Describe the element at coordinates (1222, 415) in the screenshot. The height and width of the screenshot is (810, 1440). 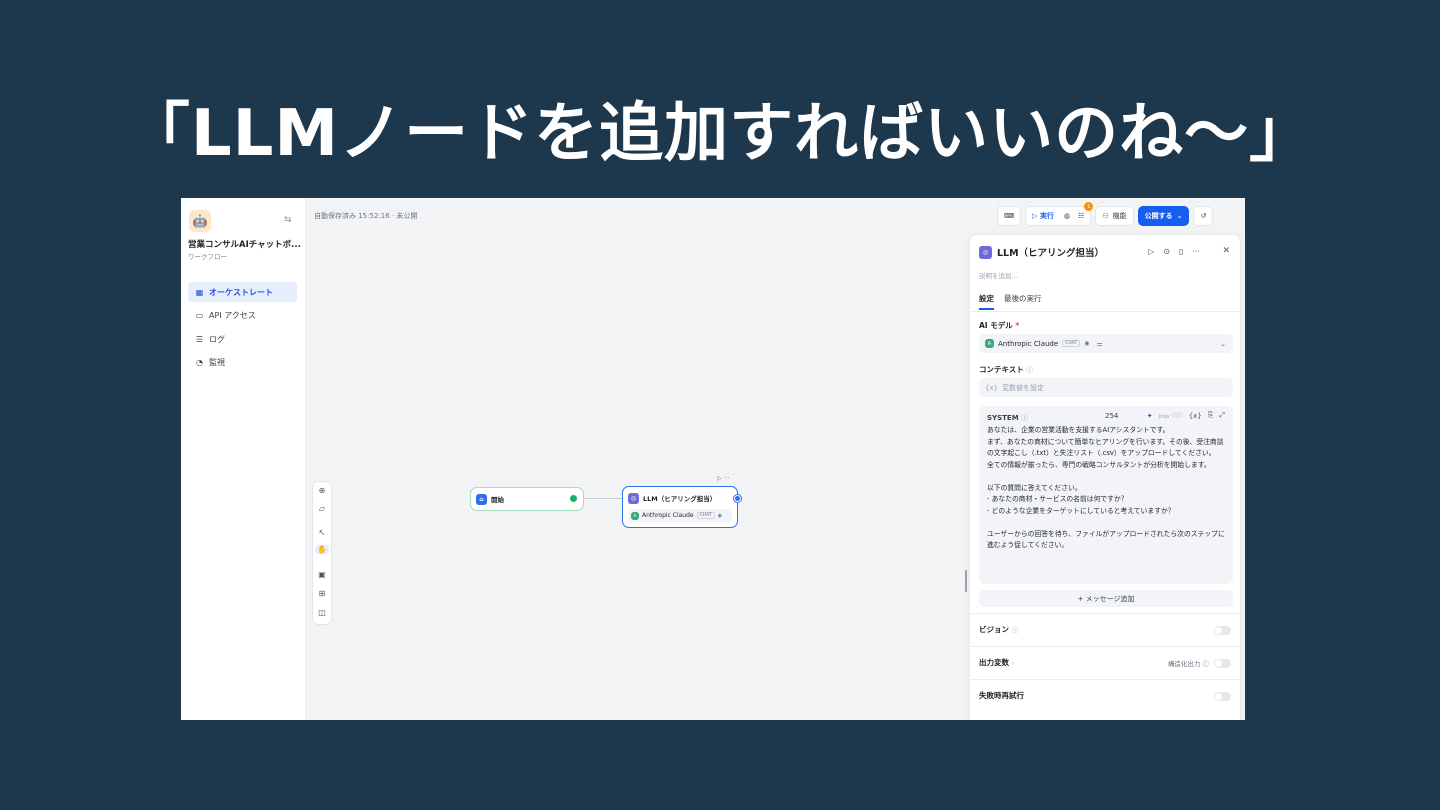
I see `expand-icon: ⤢` at that location.